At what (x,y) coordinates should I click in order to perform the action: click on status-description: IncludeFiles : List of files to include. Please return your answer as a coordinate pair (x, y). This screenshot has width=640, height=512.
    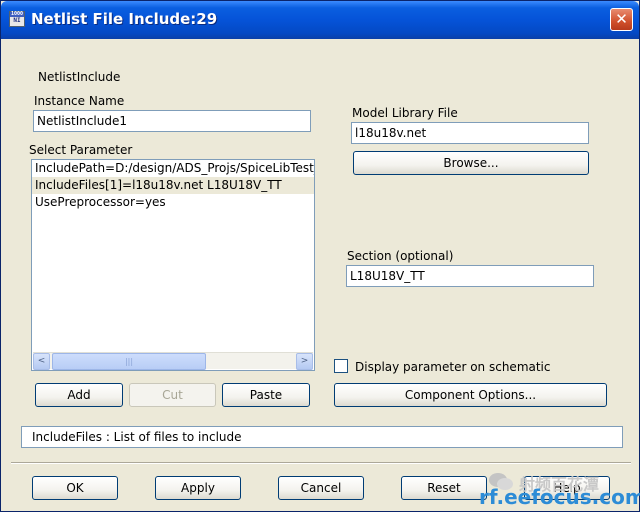
    Looking at the image, I should click on (322, 437).